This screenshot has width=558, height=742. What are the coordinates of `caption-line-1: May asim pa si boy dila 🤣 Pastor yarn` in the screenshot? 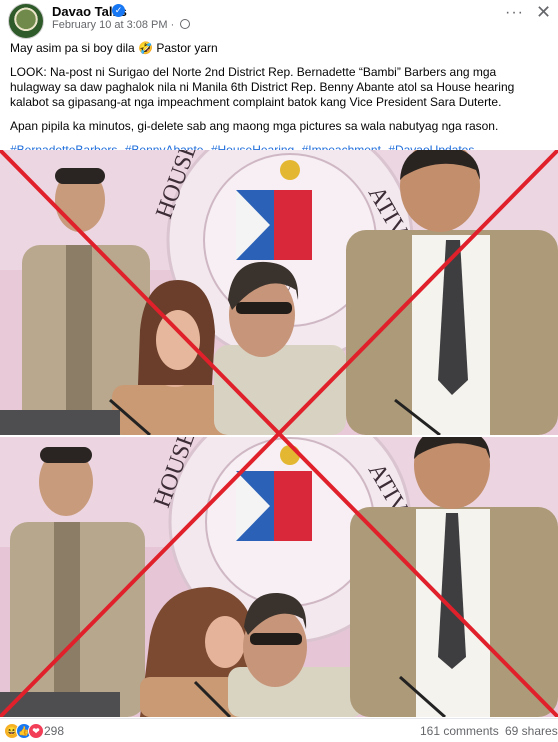 It's located at (114, 48).